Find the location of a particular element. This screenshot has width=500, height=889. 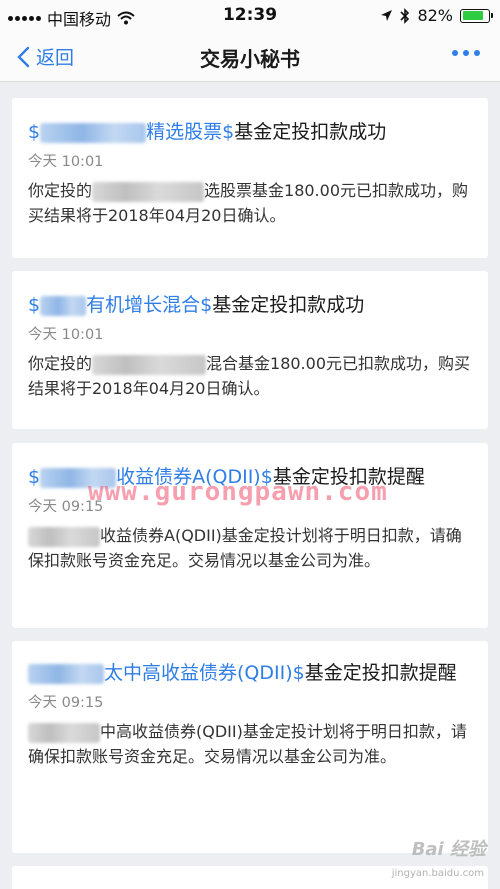

message-title: $ 收益债券A(QDII)$基金定投扣款提醒 is located at coordinates (250, 477).